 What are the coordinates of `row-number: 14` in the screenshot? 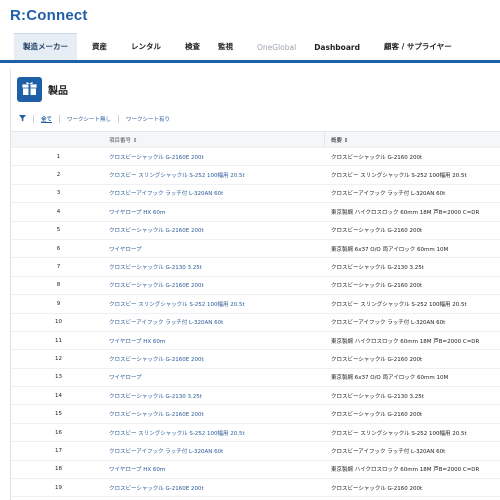 It's located at (58, 395).